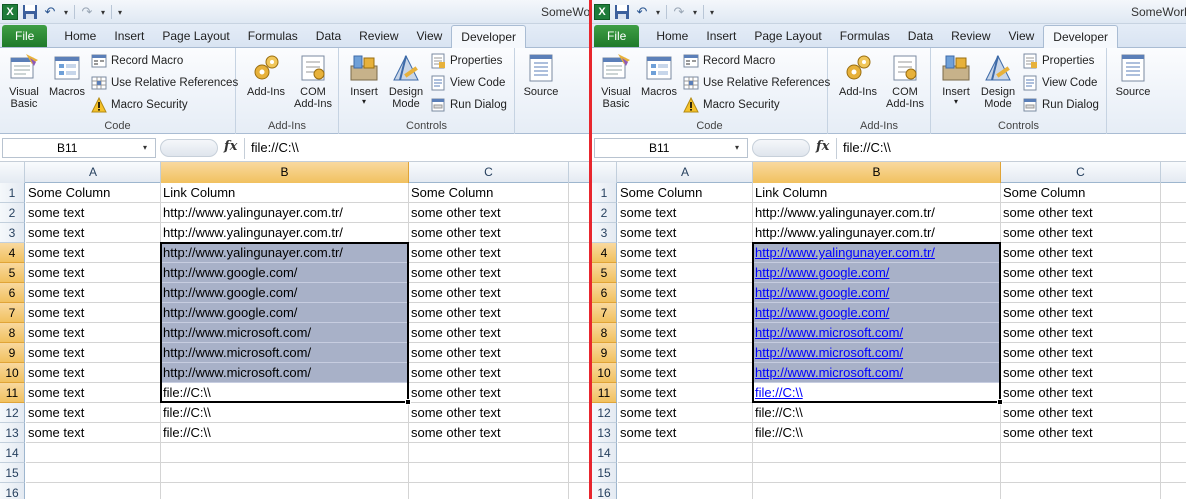  I want to click on visual-basic-button: Visual Basic, so click(616, 81).